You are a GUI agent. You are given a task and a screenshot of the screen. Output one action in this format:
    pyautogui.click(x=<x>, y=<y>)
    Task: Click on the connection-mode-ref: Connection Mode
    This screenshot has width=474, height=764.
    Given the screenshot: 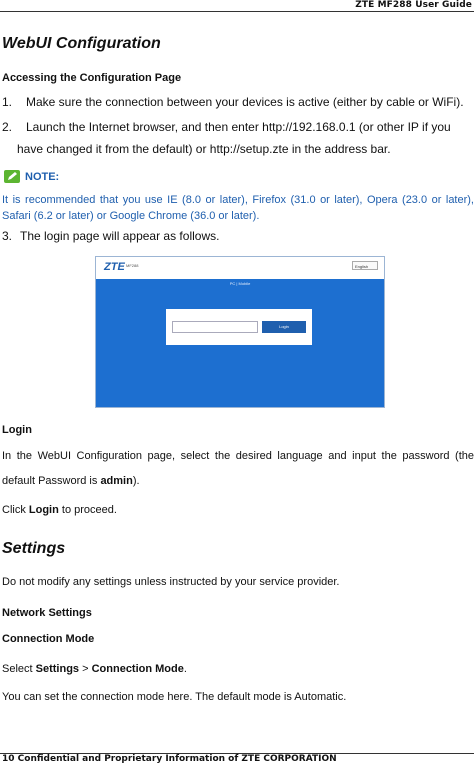 What is the action you would take?
    pyautogui.click(x=137, y=669)
    